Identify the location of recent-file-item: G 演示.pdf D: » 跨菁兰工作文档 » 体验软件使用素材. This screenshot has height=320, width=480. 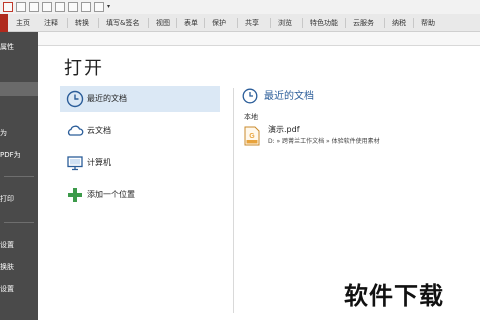
(359, 136).